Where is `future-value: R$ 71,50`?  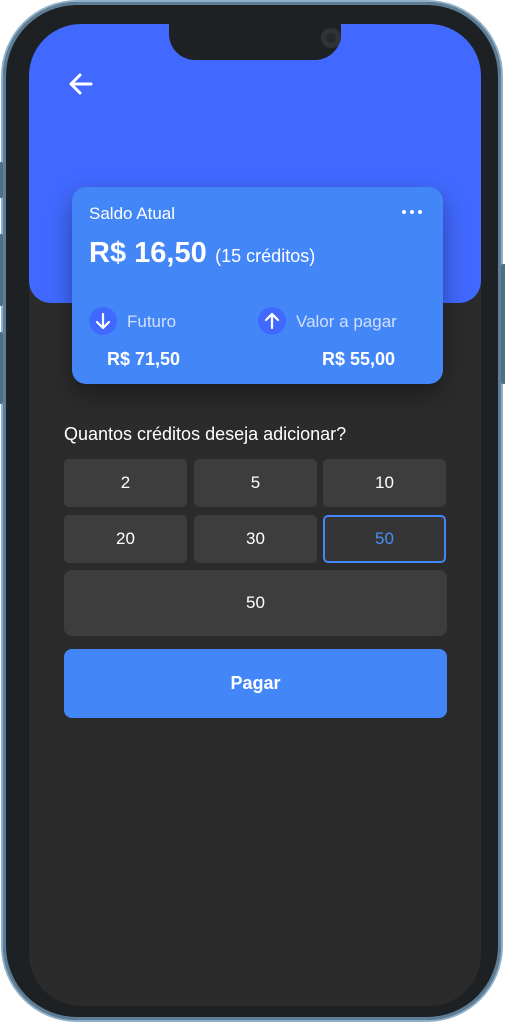 future-value: R$ 71,50 is located at coordinates (144, 359).